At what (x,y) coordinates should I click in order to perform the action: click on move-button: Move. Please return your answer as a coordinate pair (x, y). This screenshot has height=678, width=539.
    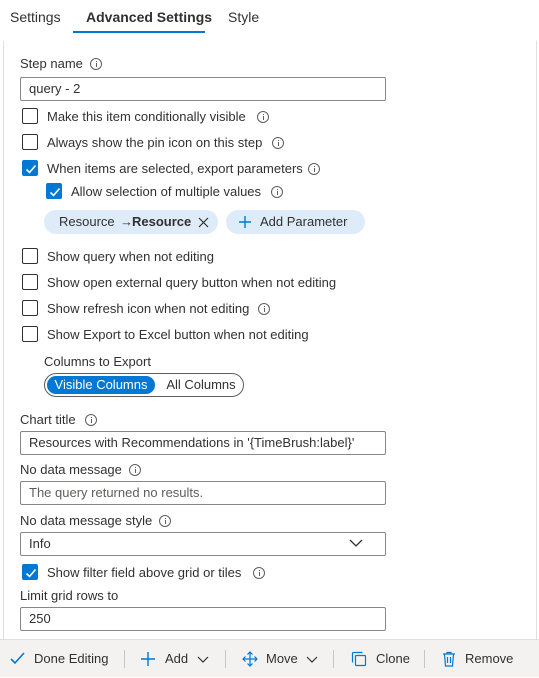
    Looking at the image, I should click on (280, 659).